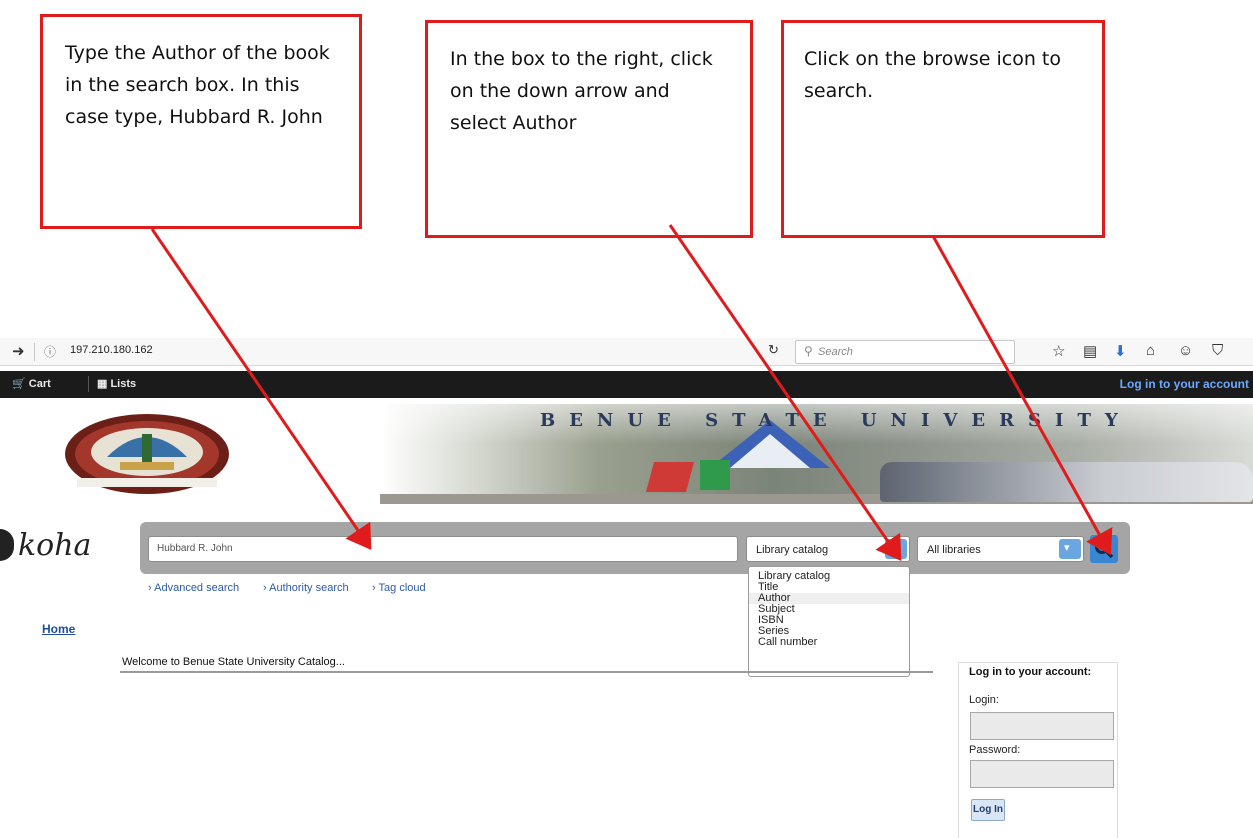 This screenshot has height=838, width=1253. Describe the element at coordinates (808, 351) in the screenshot. I see `search-icon: ⚲` at that location.